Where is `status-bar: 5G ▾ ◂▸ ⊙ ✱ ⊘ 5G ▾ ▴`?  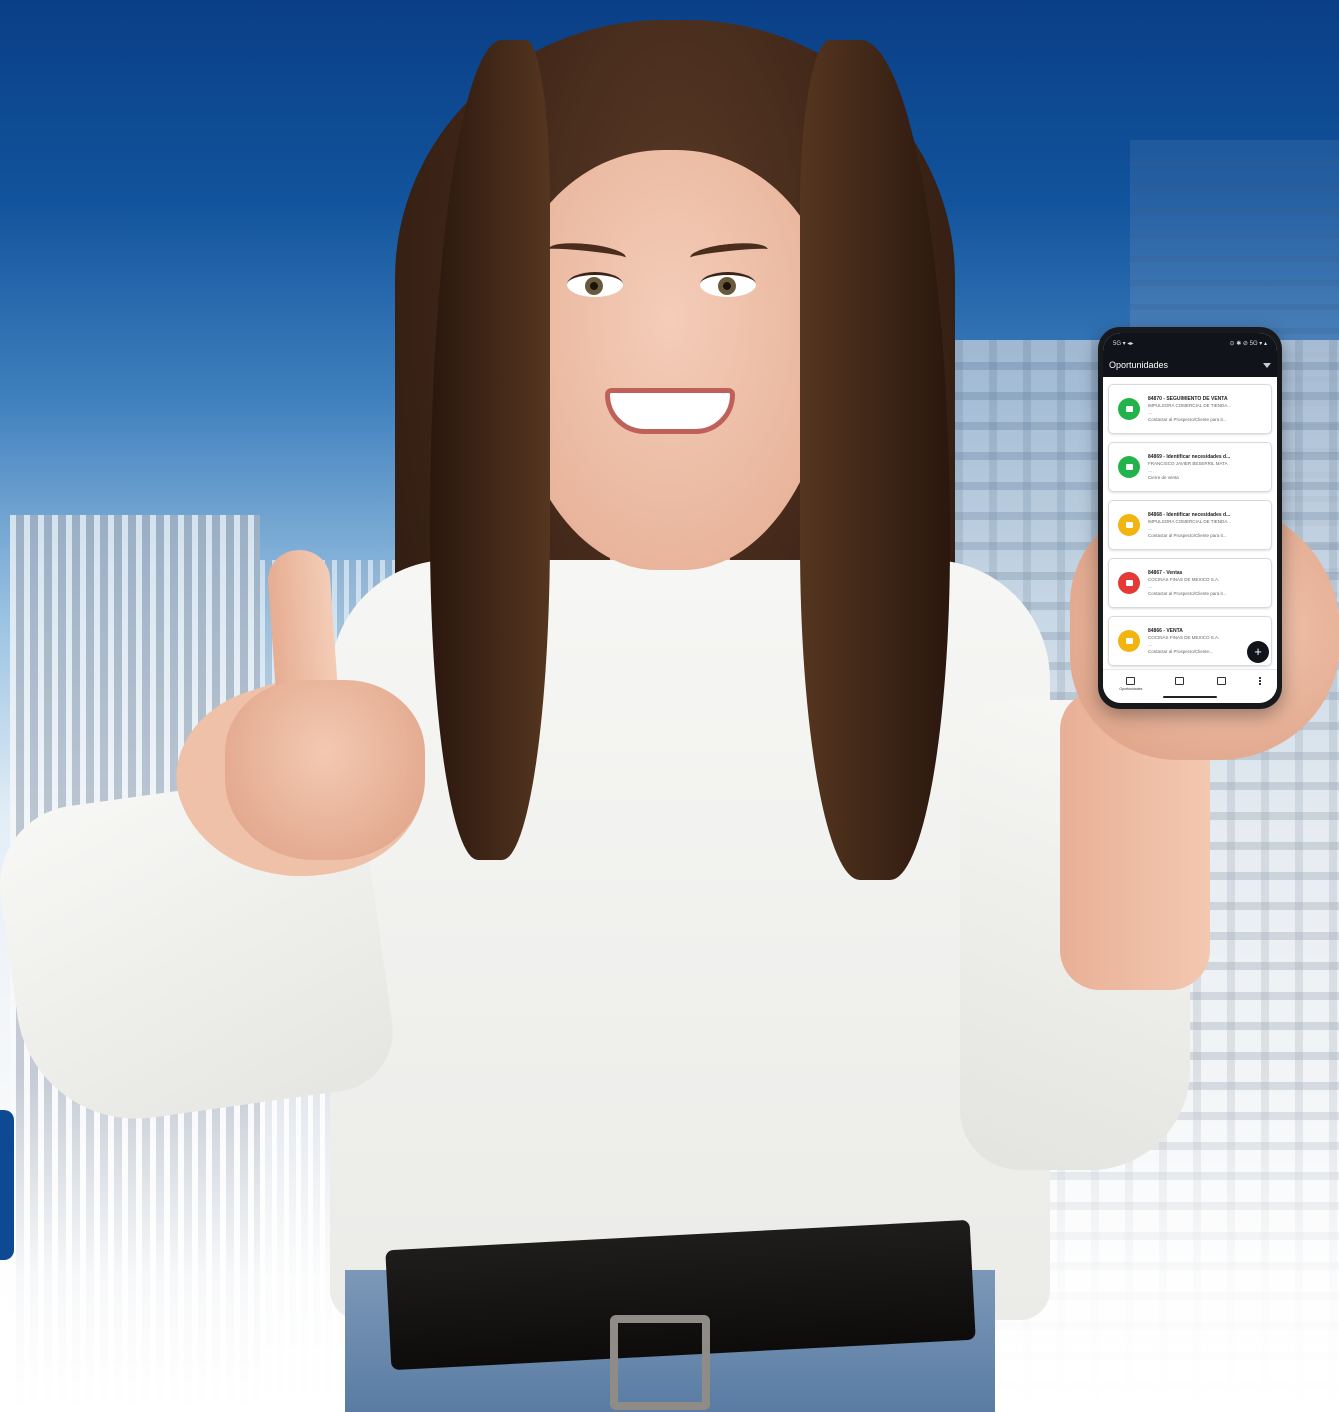
status-bar: 5G ▾ ◂▸ ⊙ ✱ ⊘ 5G ▾ ▴ is located at coordinates (1190, 343).